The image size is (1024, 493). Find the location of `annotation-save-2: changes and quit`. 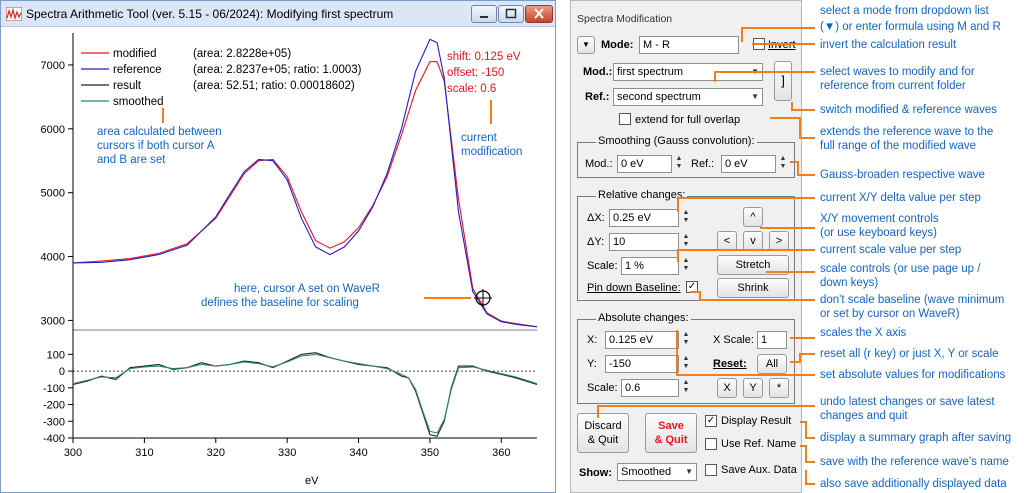

annotation-save-2: changes and quit is located at coordinates (864, 416).